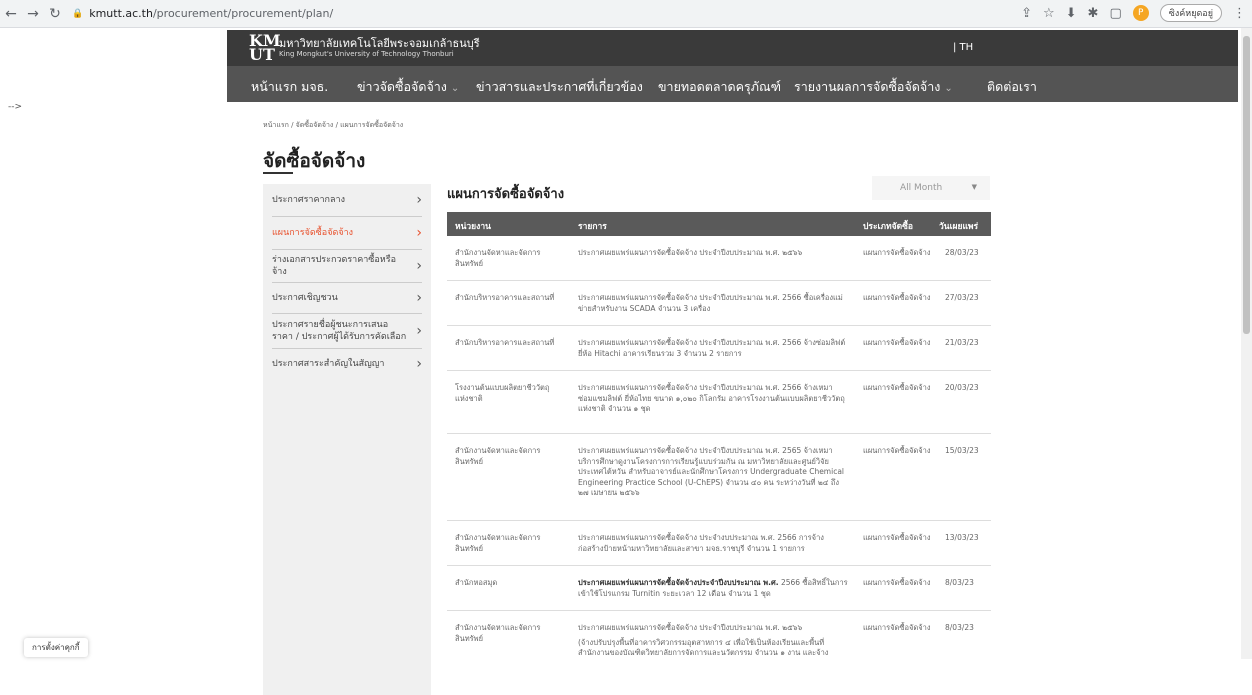  What do you see at coordinates (506, 194) in the screenshot?
I see `section-title: แผนการจัดซื้อจัดจ้าง` at bounding box center [506, 194].